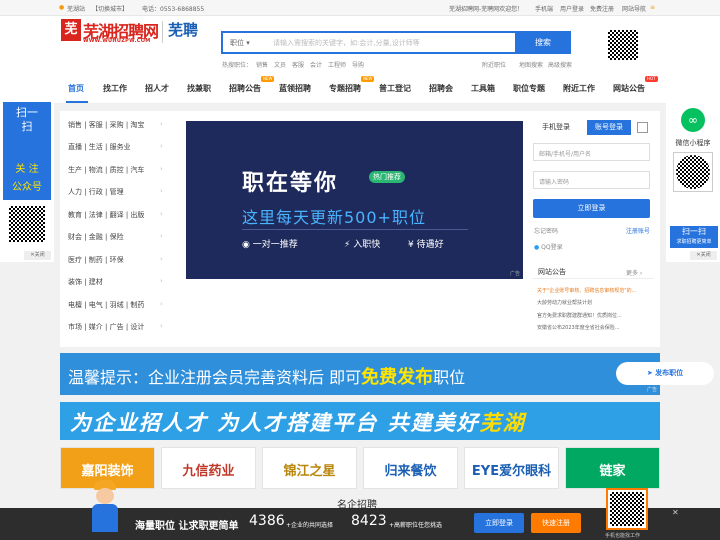 This screenshot has height=540, width=720. I want to click on notice-item: 大龄劳动力就业帮扶计划, so click(592, 302).